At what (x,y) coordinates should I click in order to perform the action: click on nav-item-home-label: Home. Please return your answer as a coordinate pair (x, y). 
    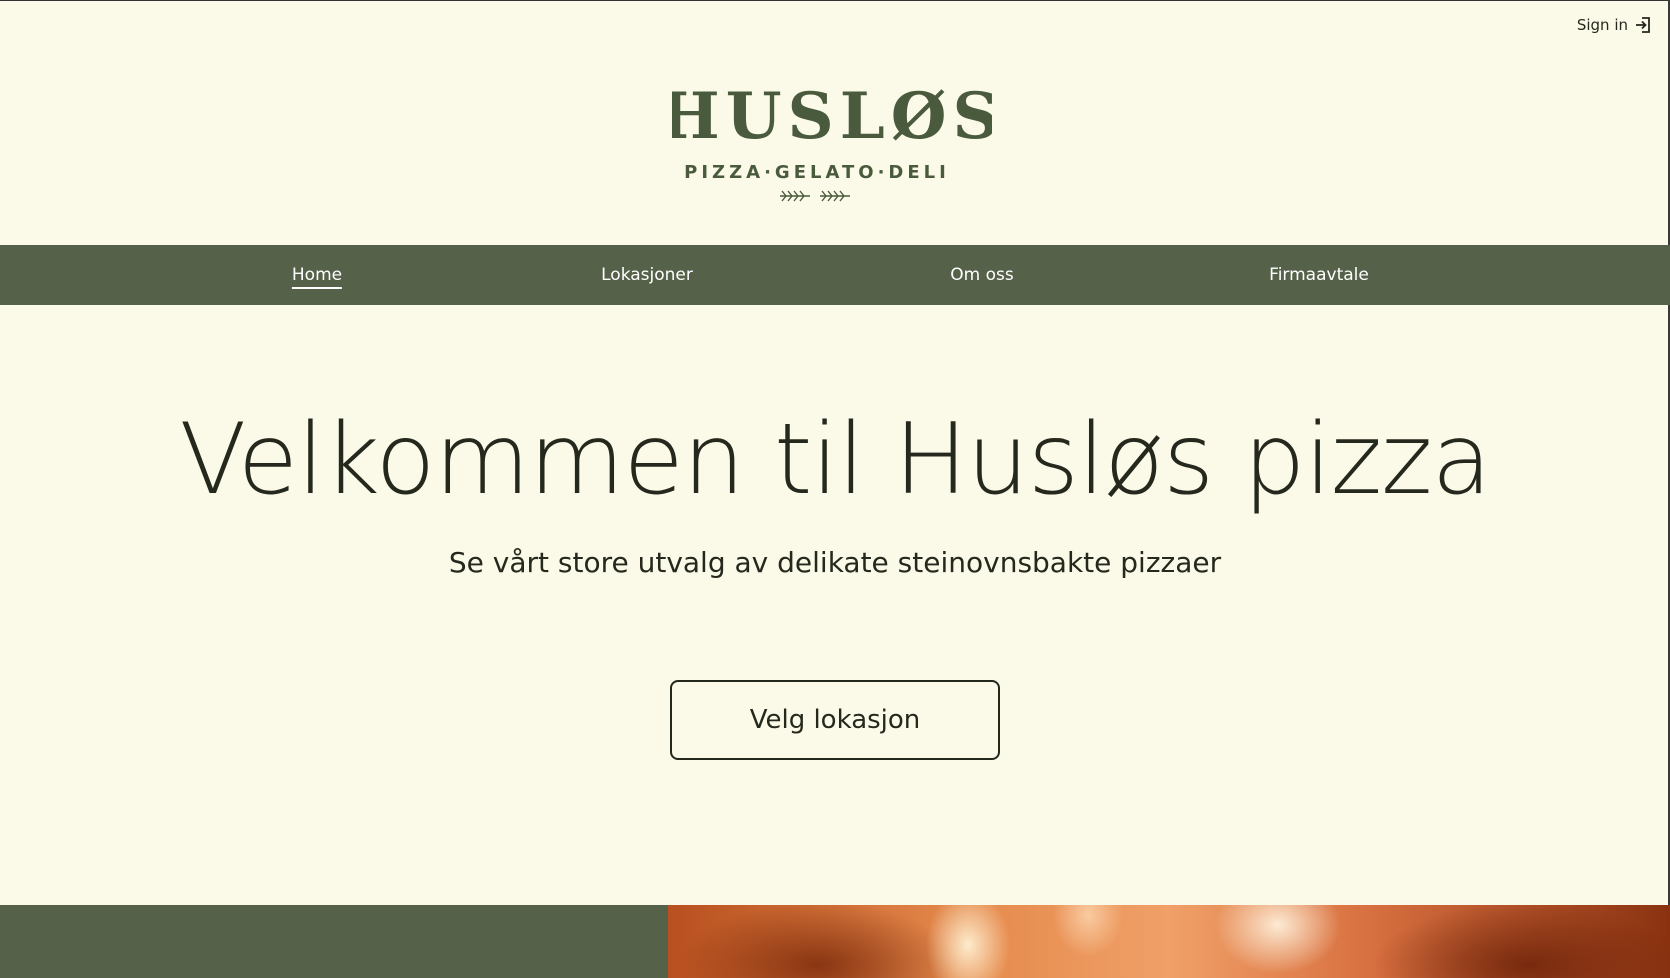
    Looking at the image, I should click on (317, 277).